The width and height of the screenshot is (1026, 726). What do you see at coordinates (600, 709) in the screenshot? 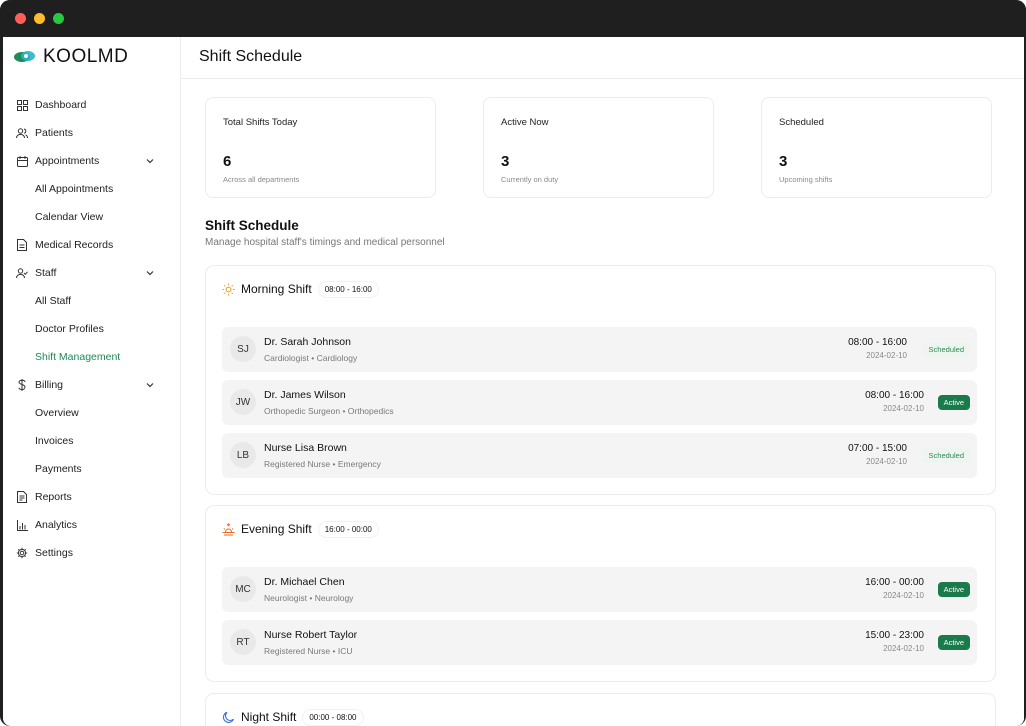
I see `shift-group-night: Night Shift 00:00 - 08:00` at bounding box center [600, 709].